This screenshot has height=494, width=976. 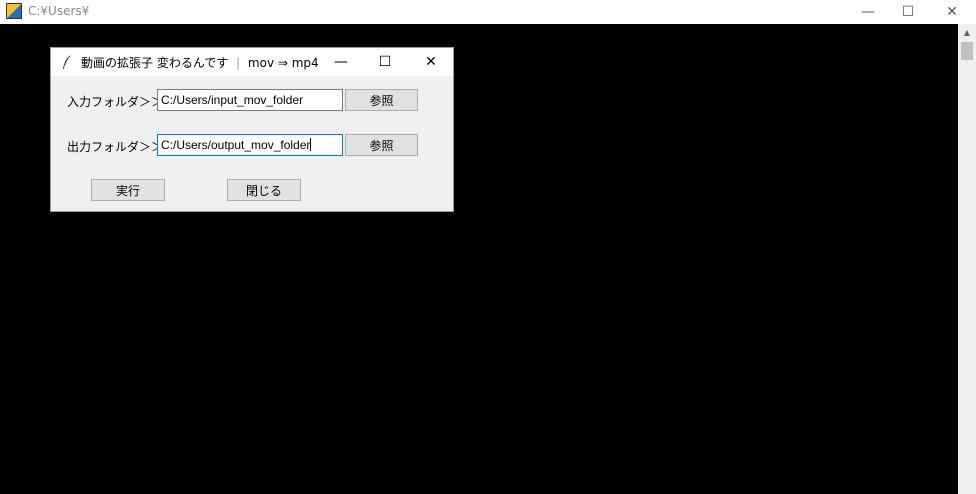 What do you see at coordinates (967, 51) in the screenshot?
I see `scrollbar-thumb` at bounding box center [967, 51].